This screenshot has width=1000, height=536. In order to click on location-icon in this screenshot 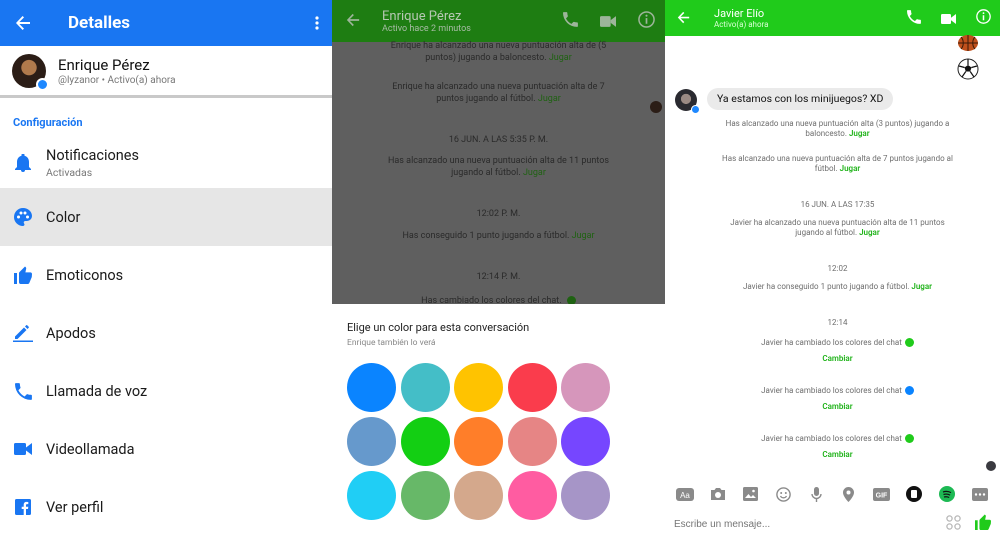, I will do `click(849, 494)`.